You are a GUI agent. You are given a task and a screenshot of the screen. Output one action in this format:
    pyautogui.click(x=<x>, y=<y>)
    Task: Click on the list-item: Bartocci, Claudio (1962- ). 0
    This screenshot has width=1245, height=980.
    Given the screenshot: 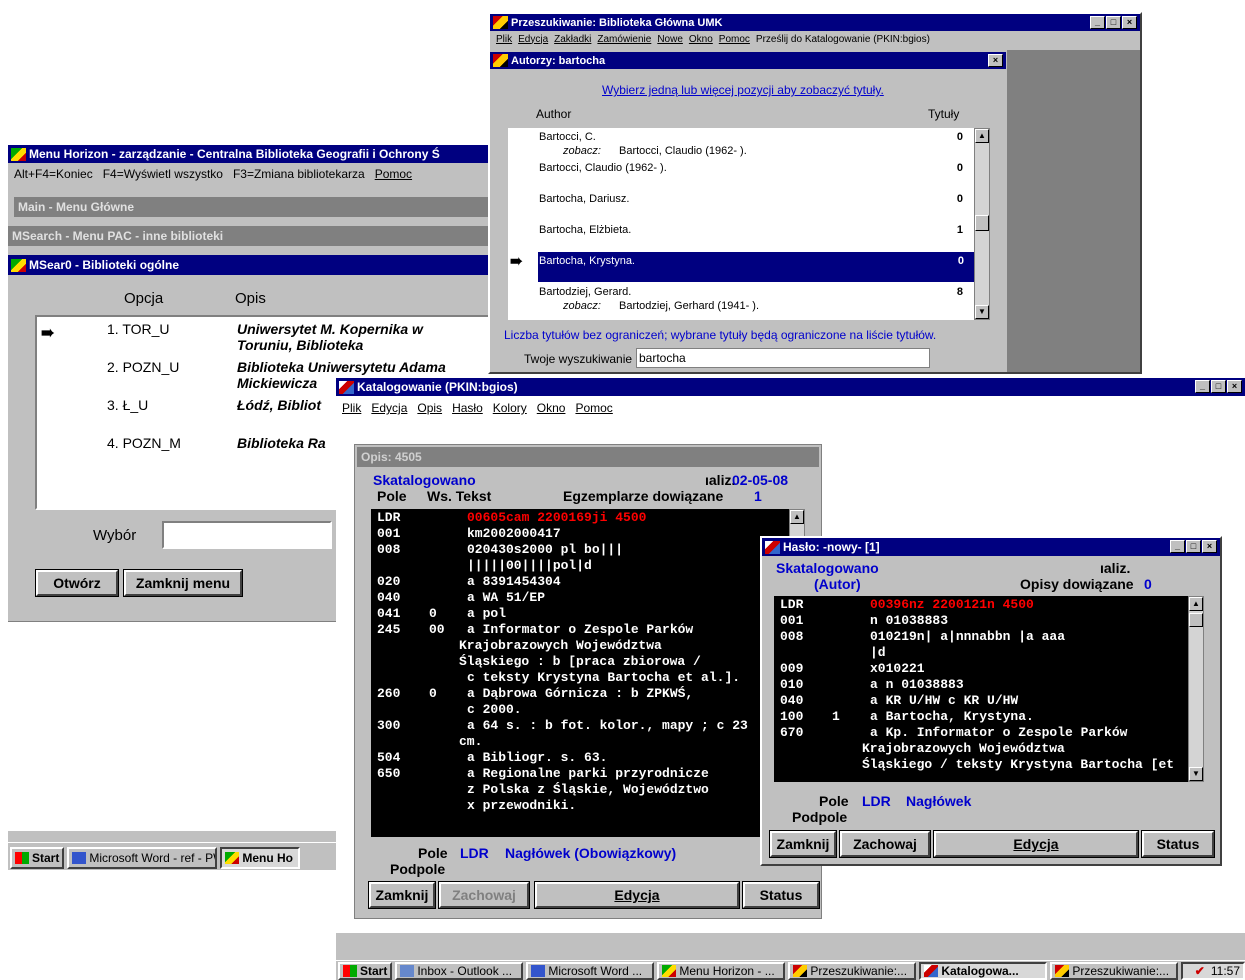 What is the action you would take?
    pyautogui.click(x=756, y=170)
    